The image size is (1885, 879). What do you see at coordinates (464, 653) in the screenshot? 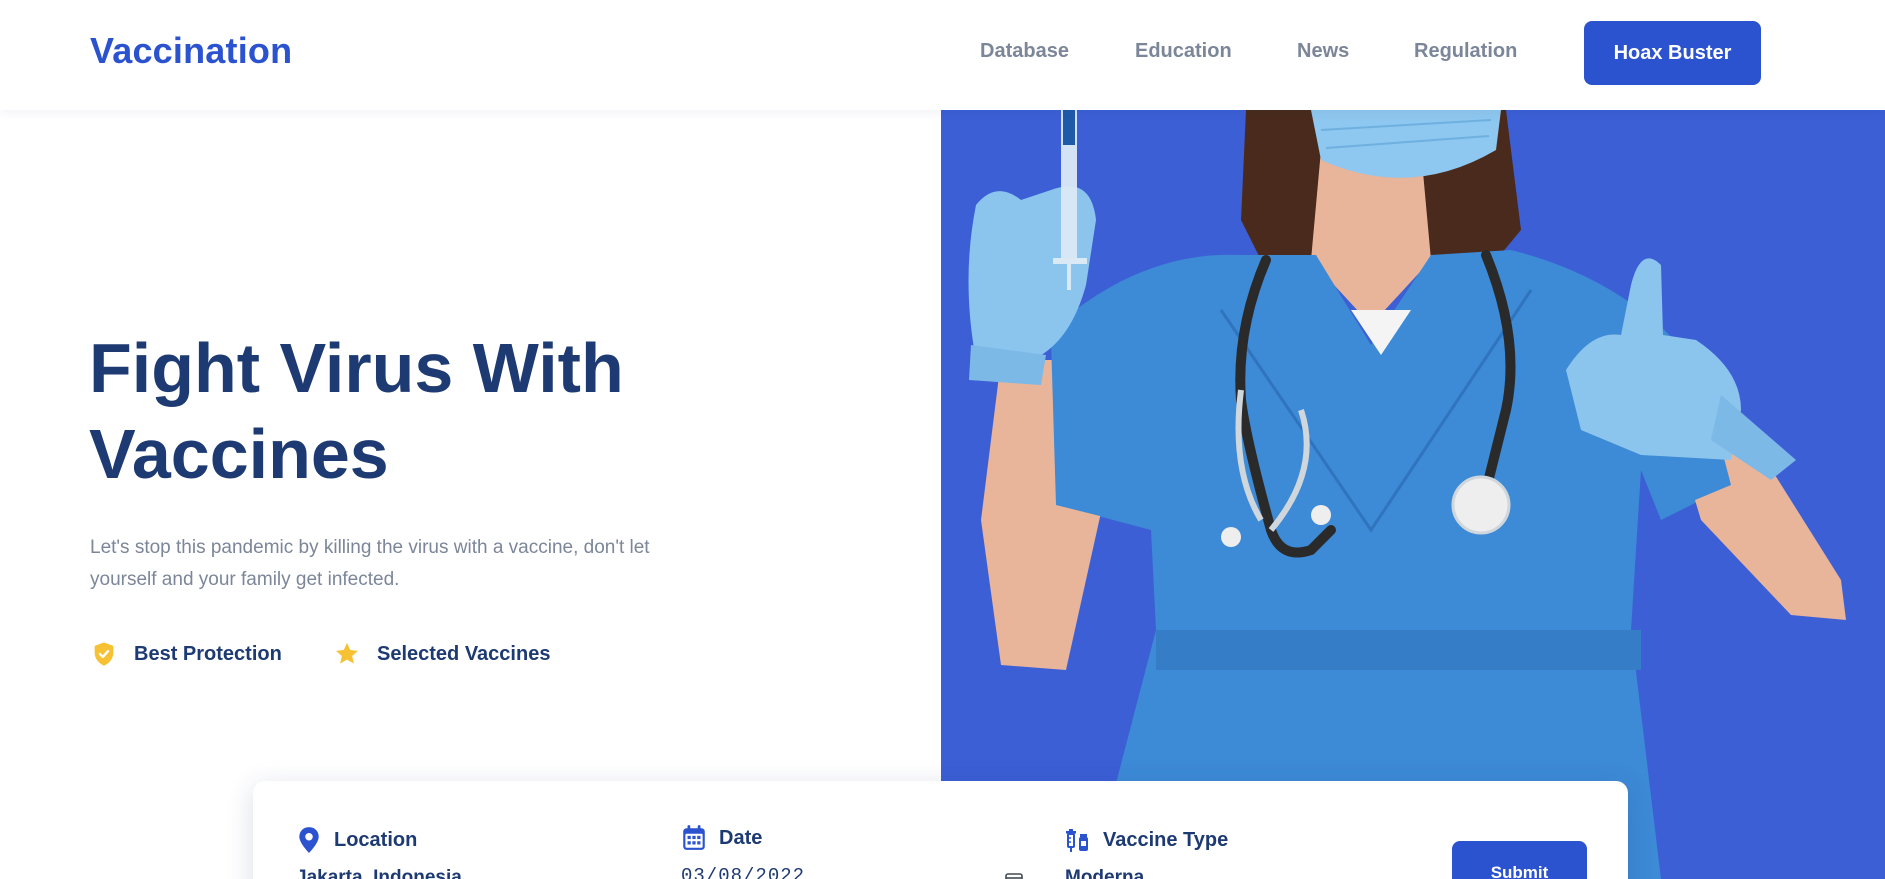
I see `feature-label: Selected Vaccines` at bounding box center [464, 653].